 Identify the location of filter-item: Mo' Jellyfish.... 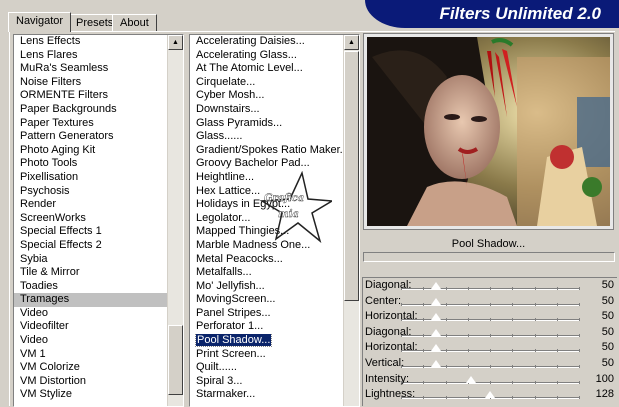
(267, 287).